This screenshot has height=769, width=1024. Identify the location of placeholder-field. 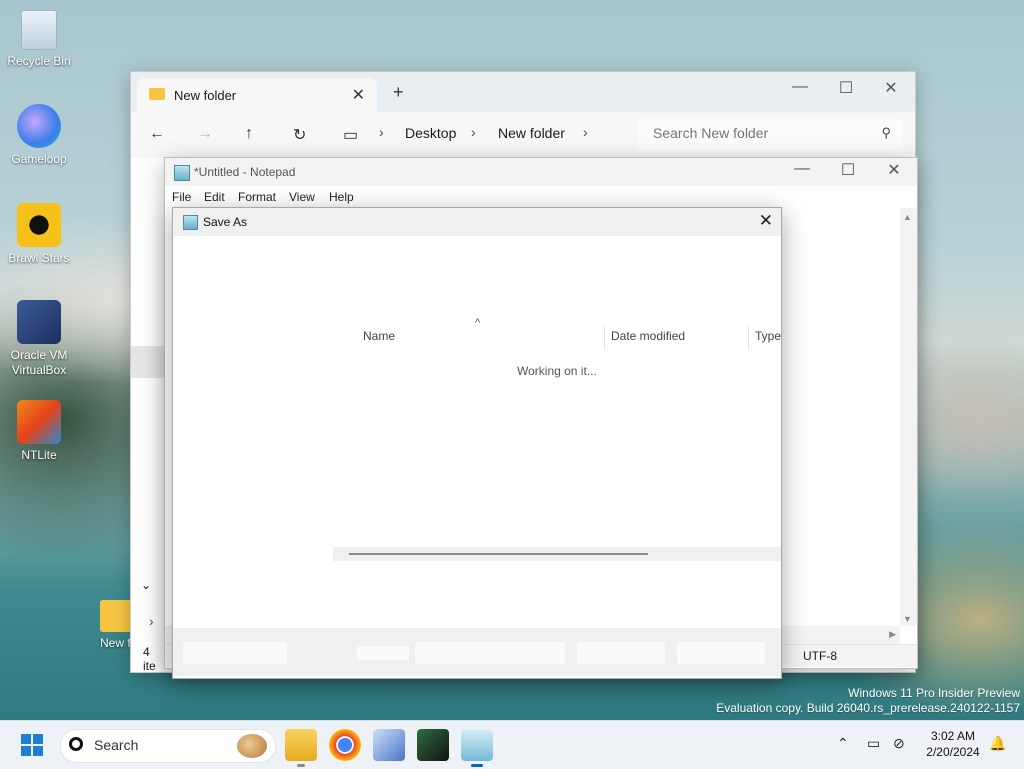
(490, 653).